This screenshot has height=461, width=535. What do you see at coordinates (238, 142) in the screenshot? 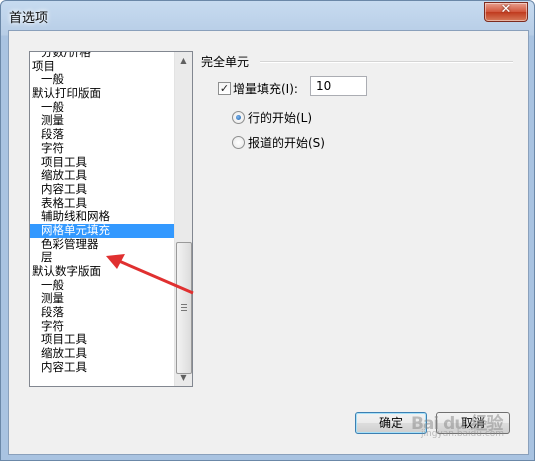
I see `radio-report-start` at bounding box center [238, 142].